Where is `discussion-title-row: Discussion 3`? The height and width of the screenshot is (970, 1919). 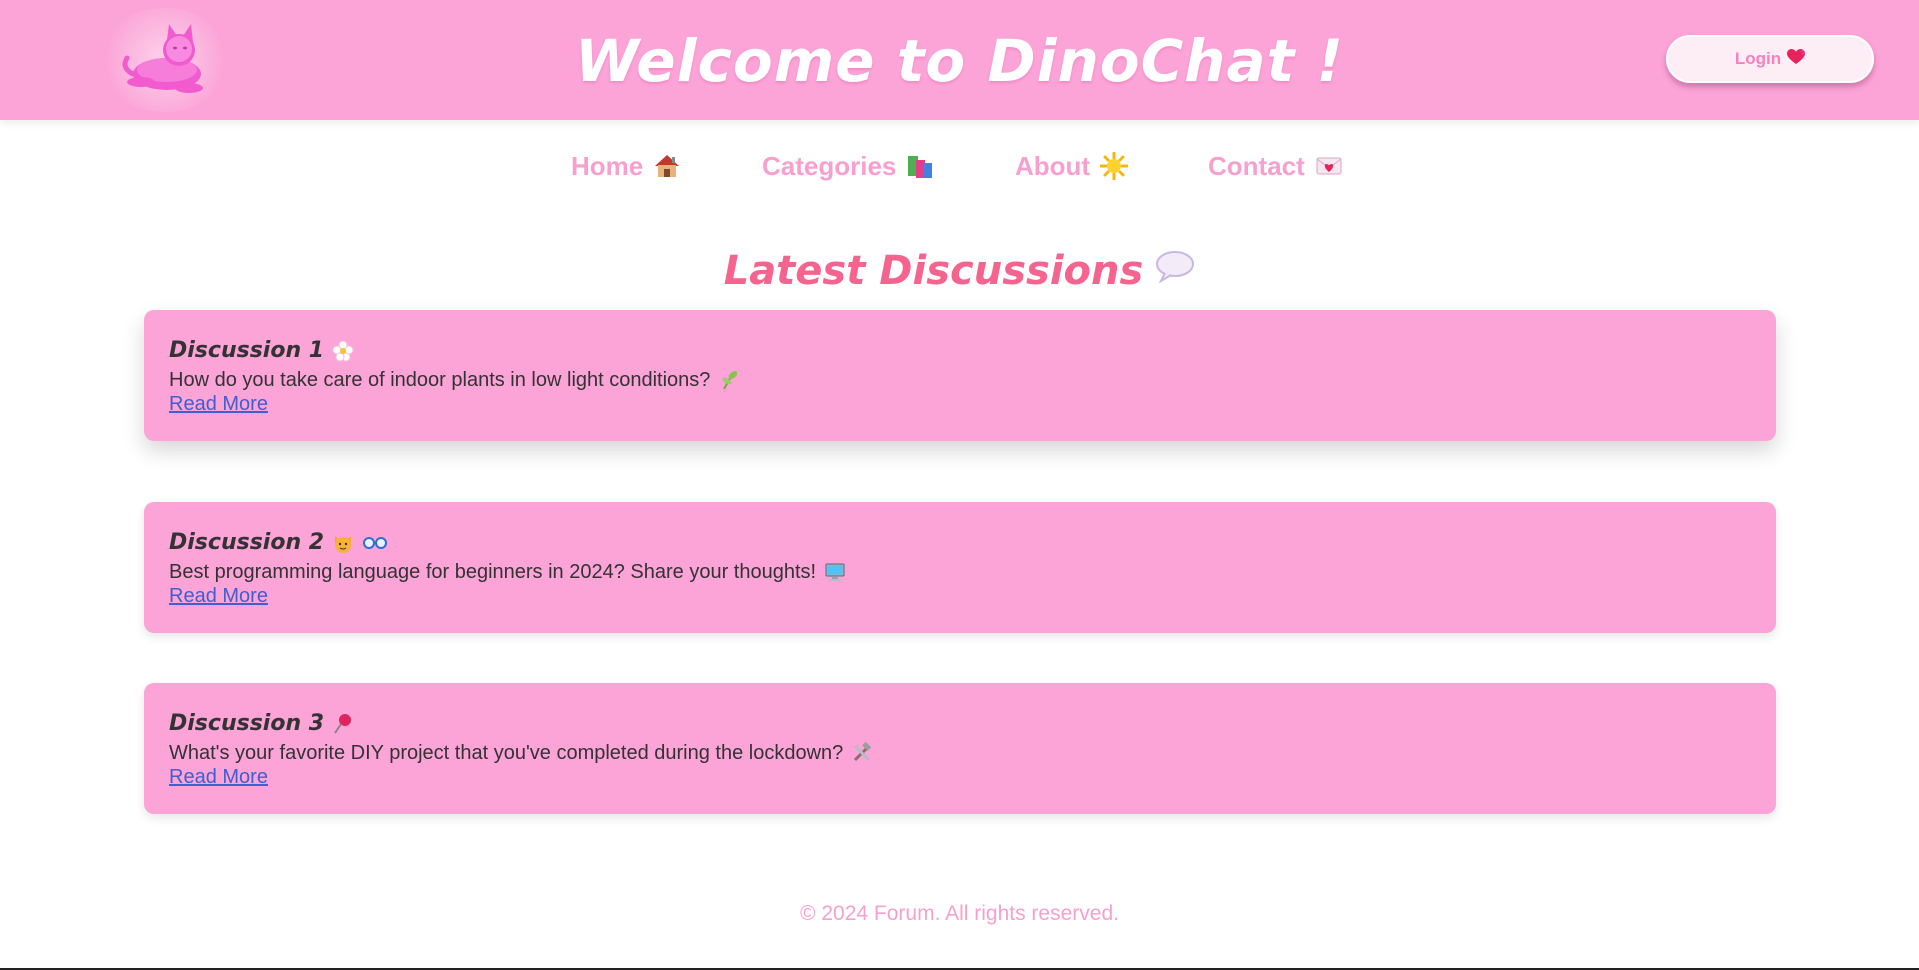 discussion-title-row: Discussion 3 is located at coordinates (960, 724).